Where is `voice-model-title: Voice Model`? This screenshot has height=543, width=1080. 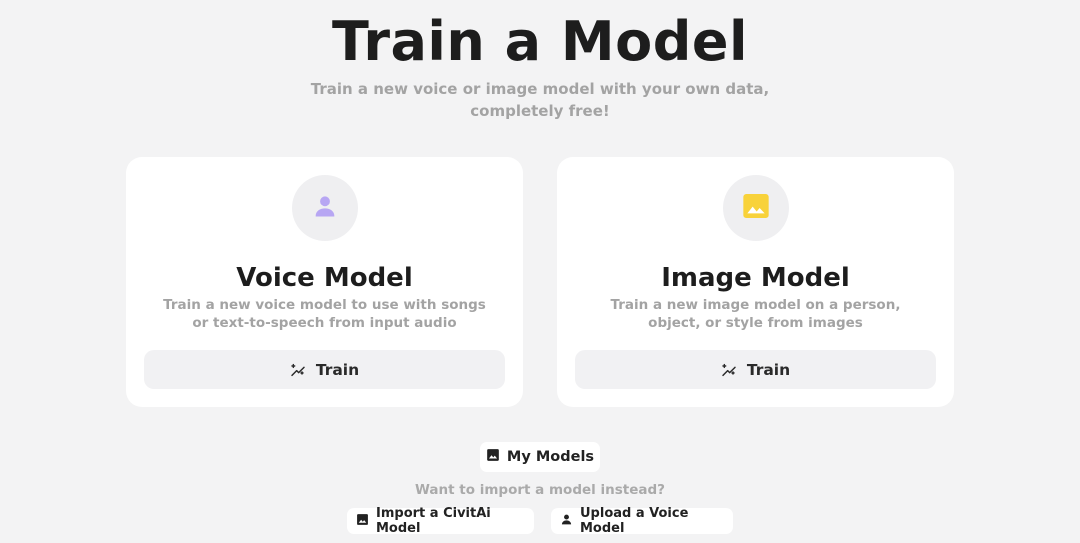 voice-model-title: Voice Model is located at coordinates (324, 278).